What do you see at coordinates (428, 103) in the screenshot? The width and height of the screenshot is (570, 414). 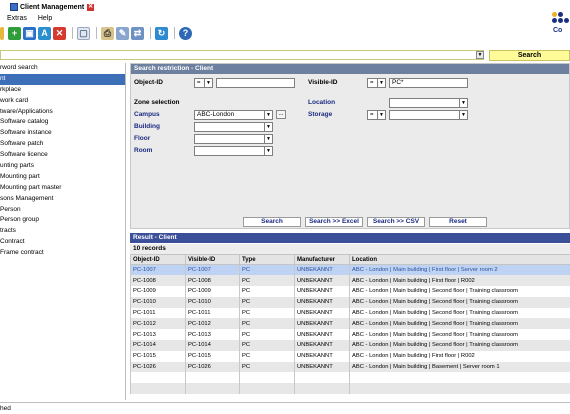 I see `location-select: ▼` at bounding box center [428, 103].